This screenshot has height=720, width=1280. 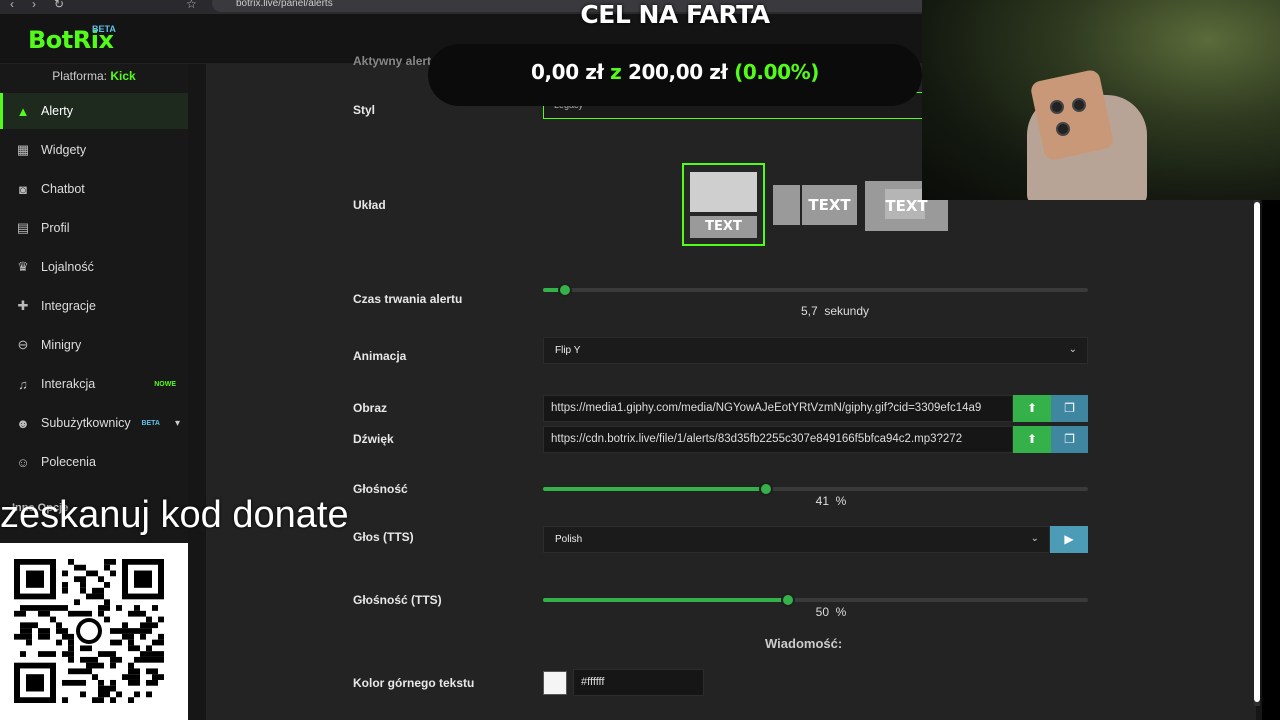 What do you see at coordinates (68, 462) in the screenshot?
I see `sidebar-item-label: Polecenia` at bounding box center [68, 462].